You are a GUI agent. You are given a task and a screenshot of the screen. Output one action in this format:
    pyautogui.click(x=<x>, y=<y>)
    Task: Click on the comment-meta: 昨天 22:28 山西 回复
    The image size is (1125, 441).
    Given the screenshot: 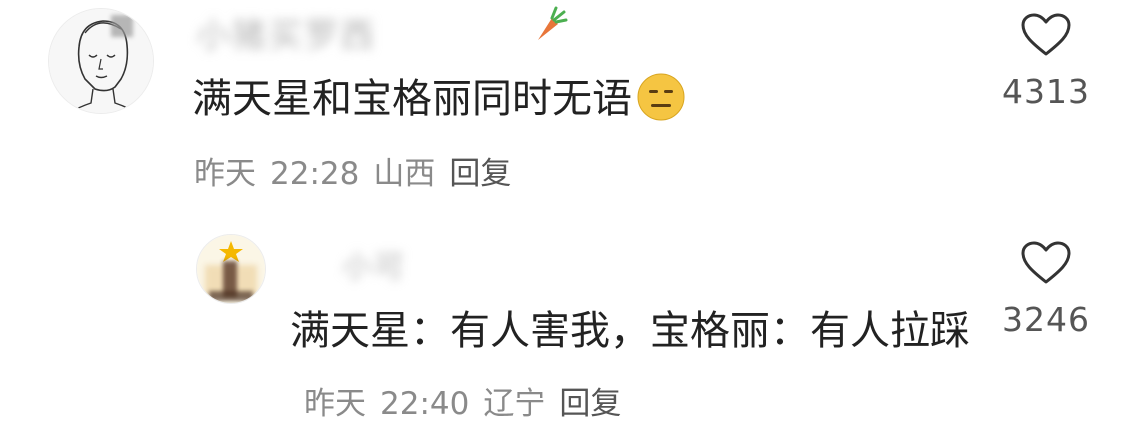 What is the action you would take?
    pyautogui.click(x=359, y=170)
    